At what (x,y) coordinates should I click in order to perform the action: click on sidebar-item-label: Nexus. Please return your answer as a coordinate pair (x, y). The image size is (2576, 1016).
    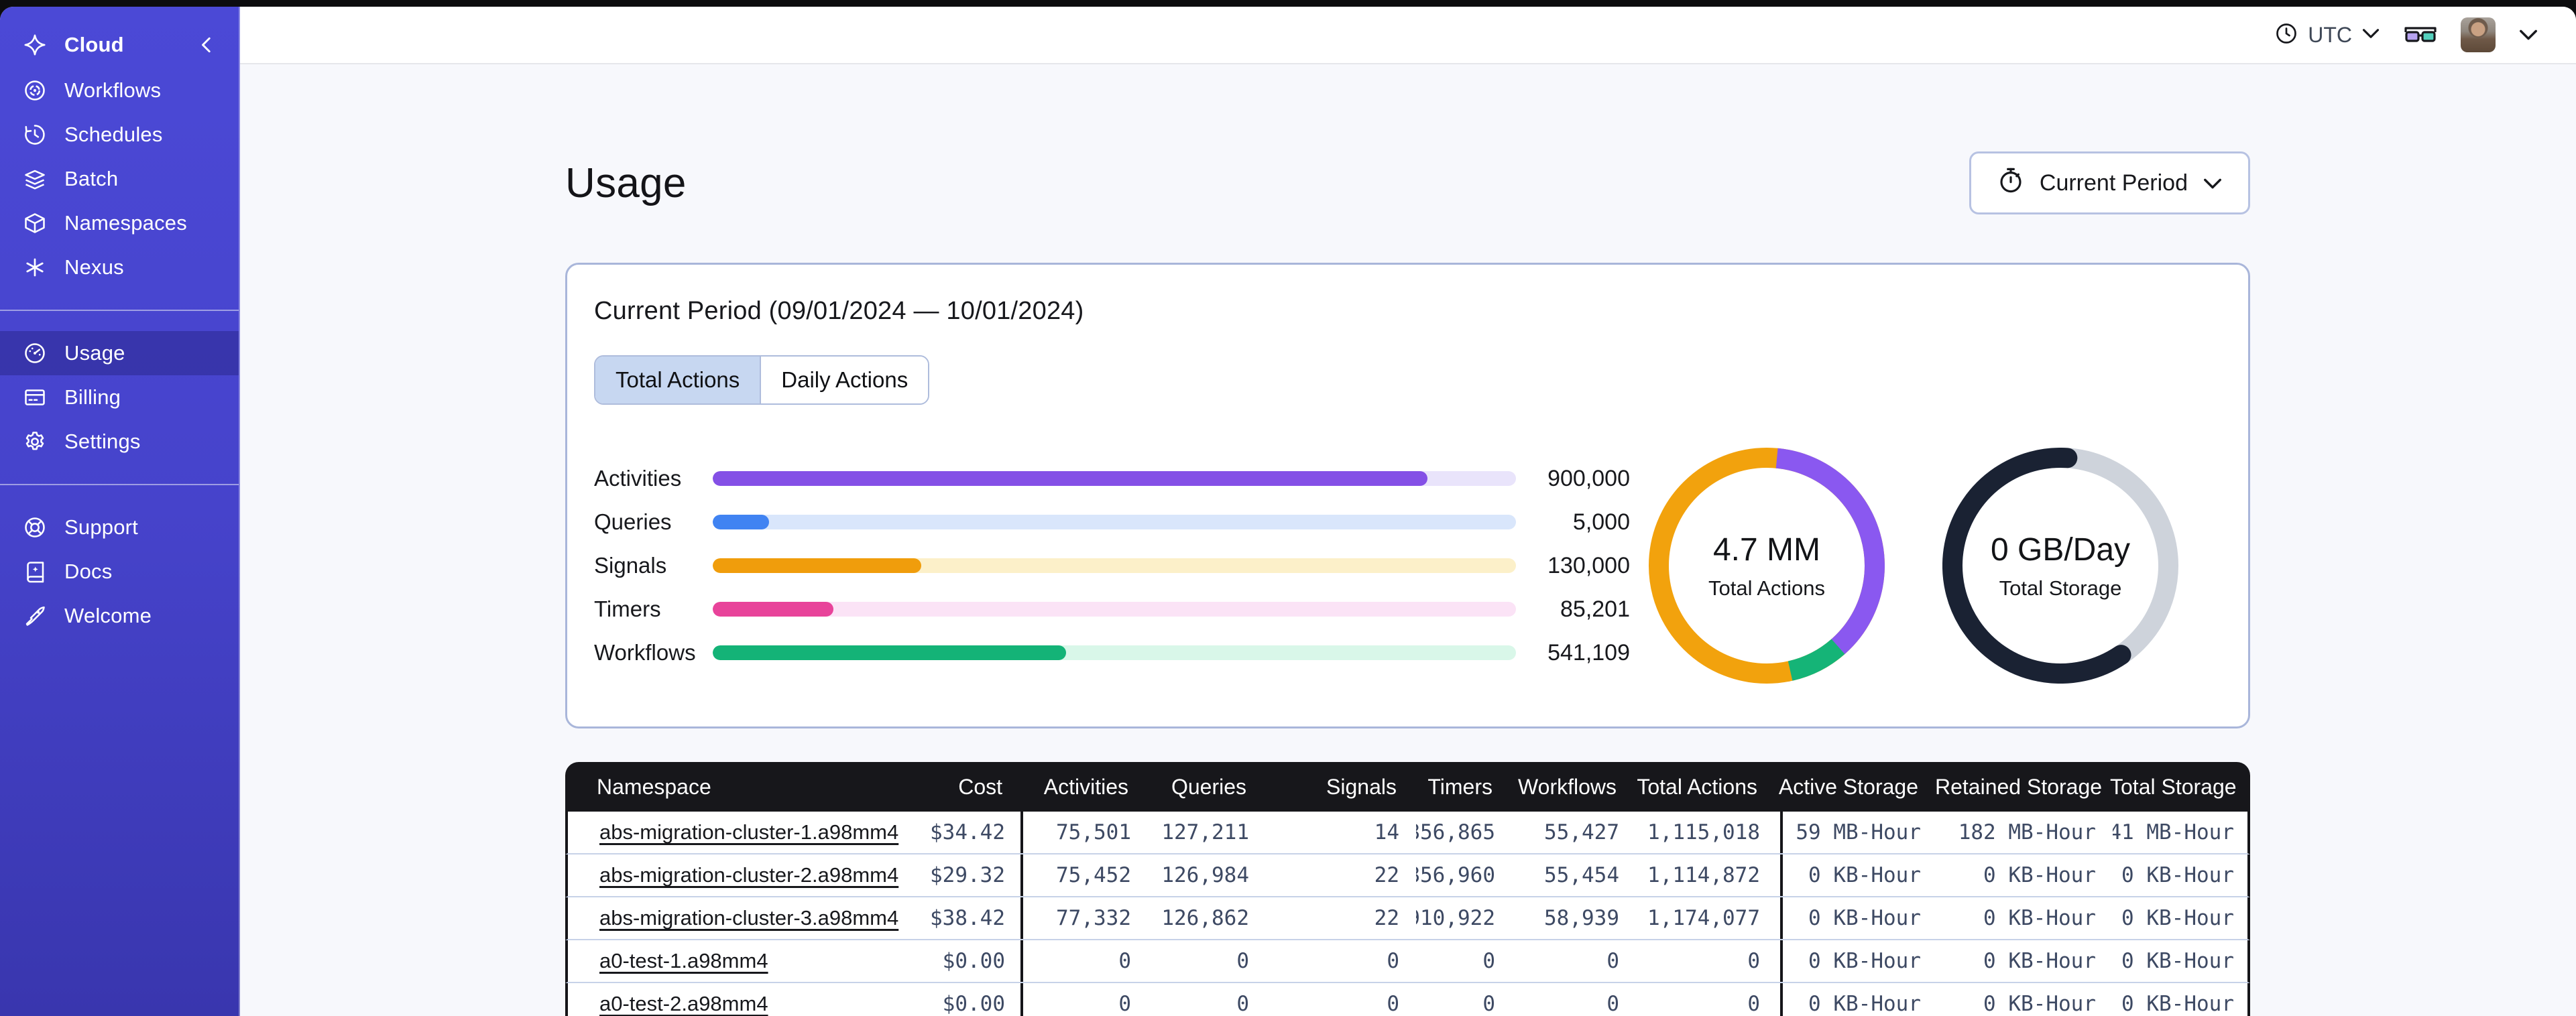
    Looking at the image, I should click on (94, 267).